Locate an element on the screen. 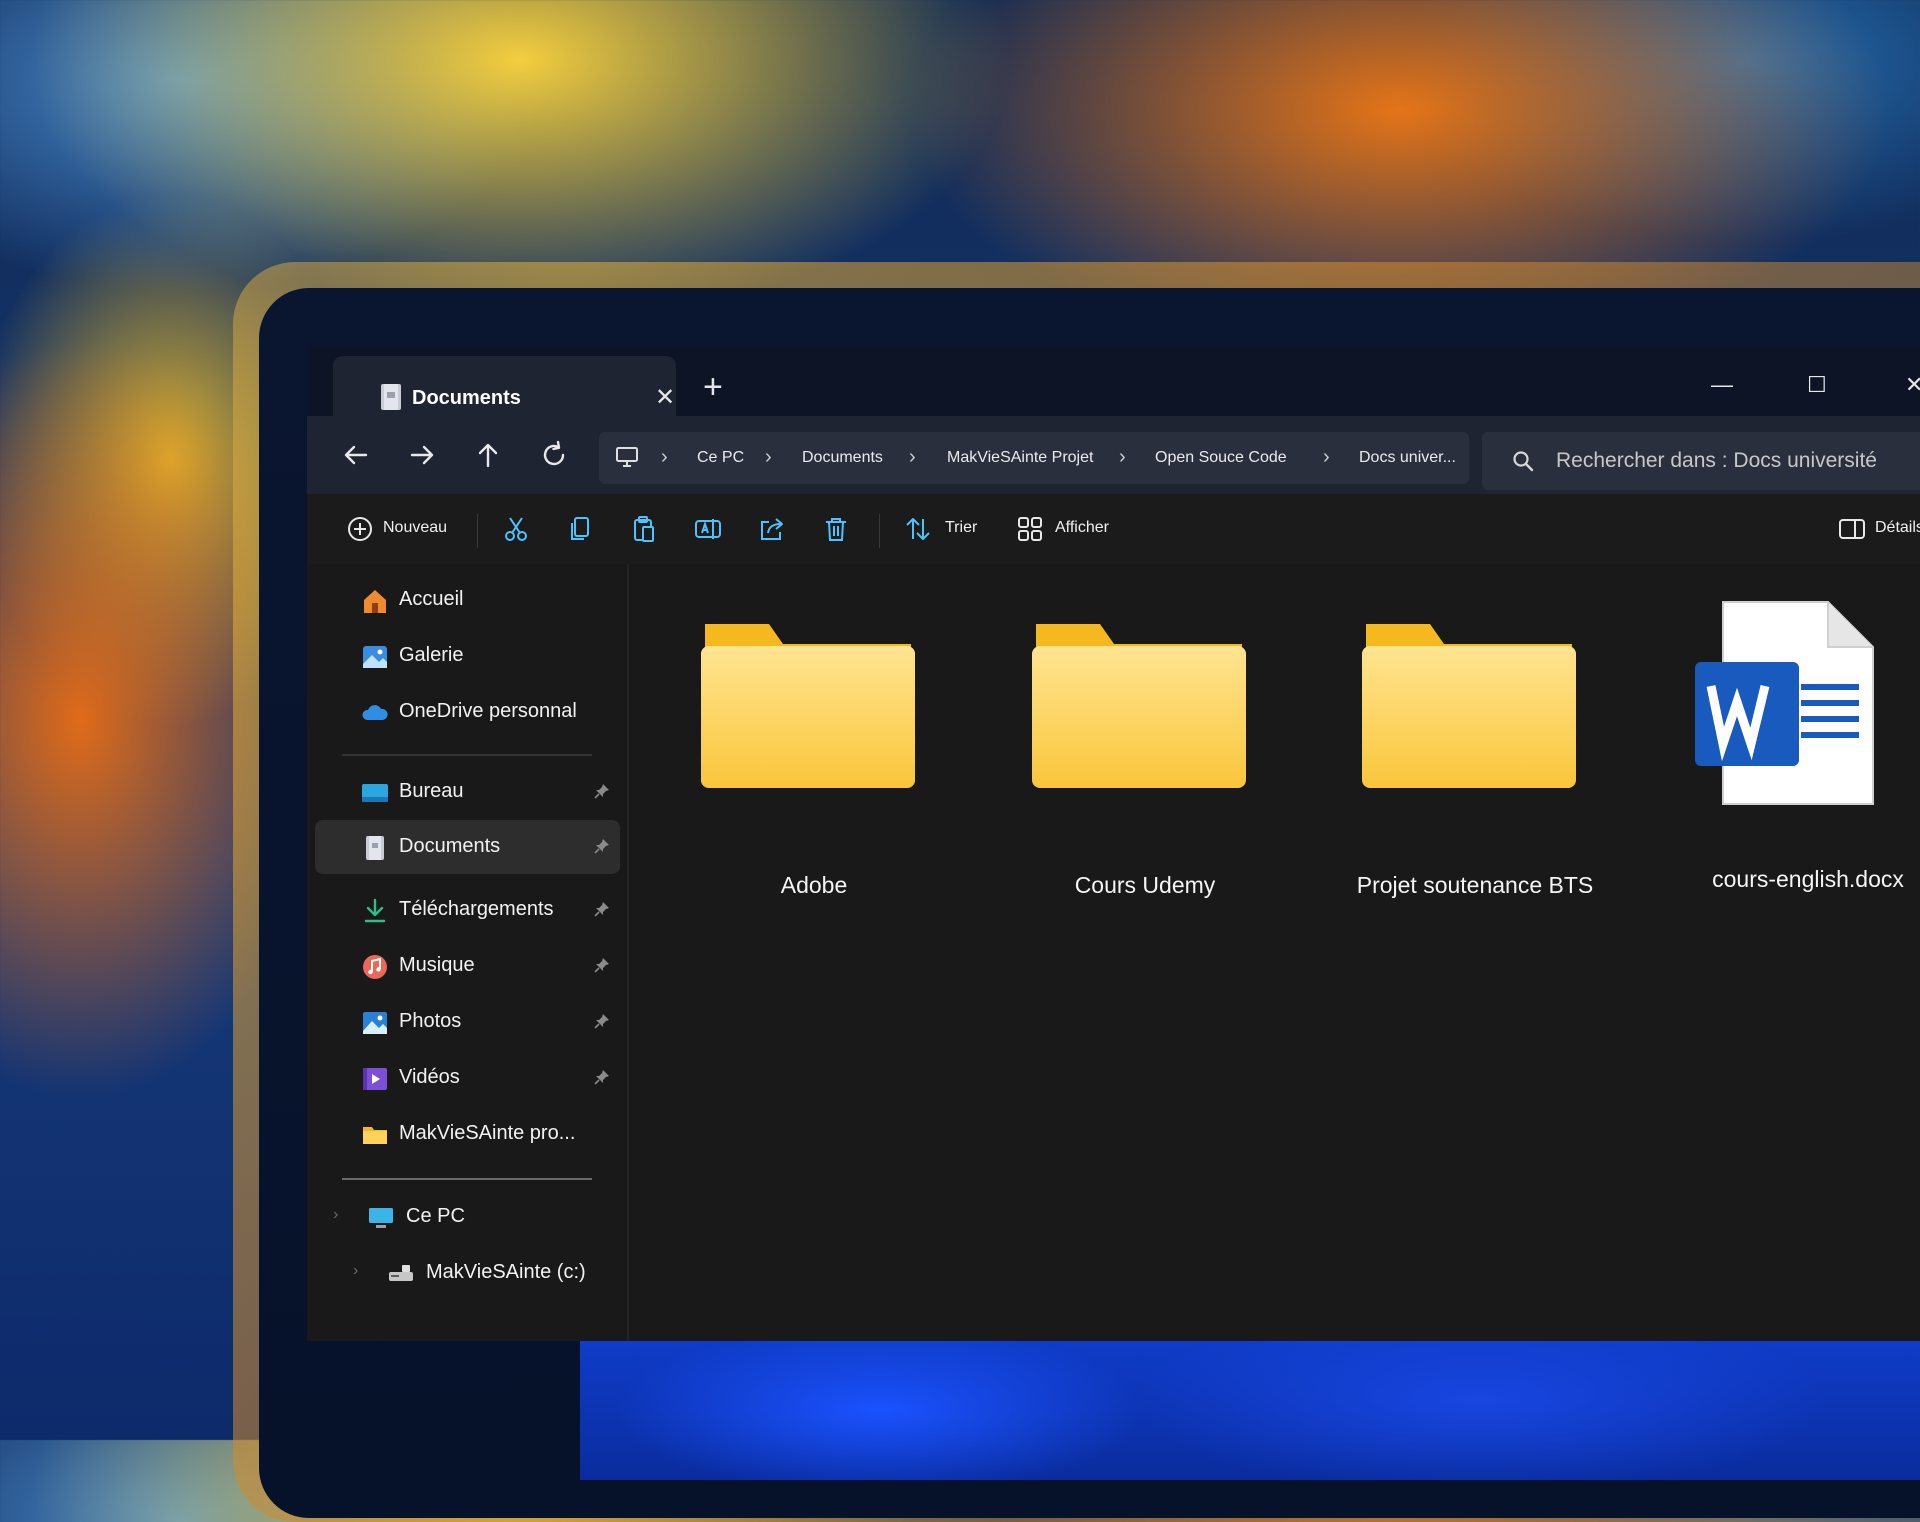 The height and width of the screenshot is (1522, 1920). cut-icon is located at coordinates (516, 529).